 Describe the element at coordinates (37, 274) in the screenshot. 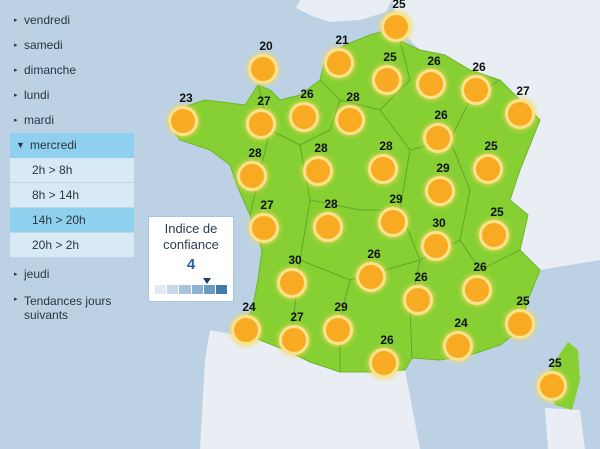

I see `nav-day-label: jeudi` at that location.